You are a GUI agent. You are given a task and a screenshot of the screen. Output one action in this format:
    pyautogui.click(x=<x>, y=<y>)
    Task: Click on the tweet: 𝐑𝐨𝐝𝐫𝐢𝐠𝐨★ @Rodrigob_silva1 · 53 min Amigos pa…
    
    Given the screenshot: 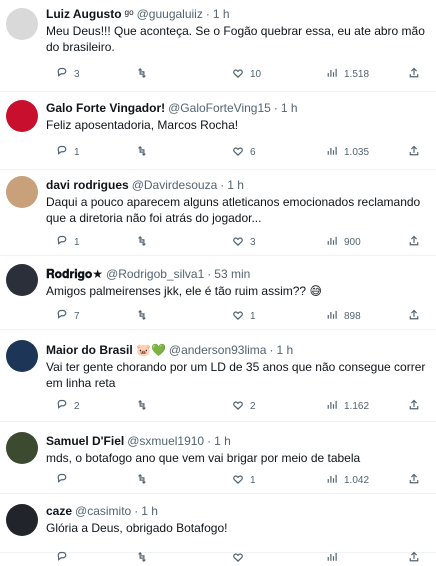 What is the action you would take?
    pyautogui.click(x=218, y=293)
    